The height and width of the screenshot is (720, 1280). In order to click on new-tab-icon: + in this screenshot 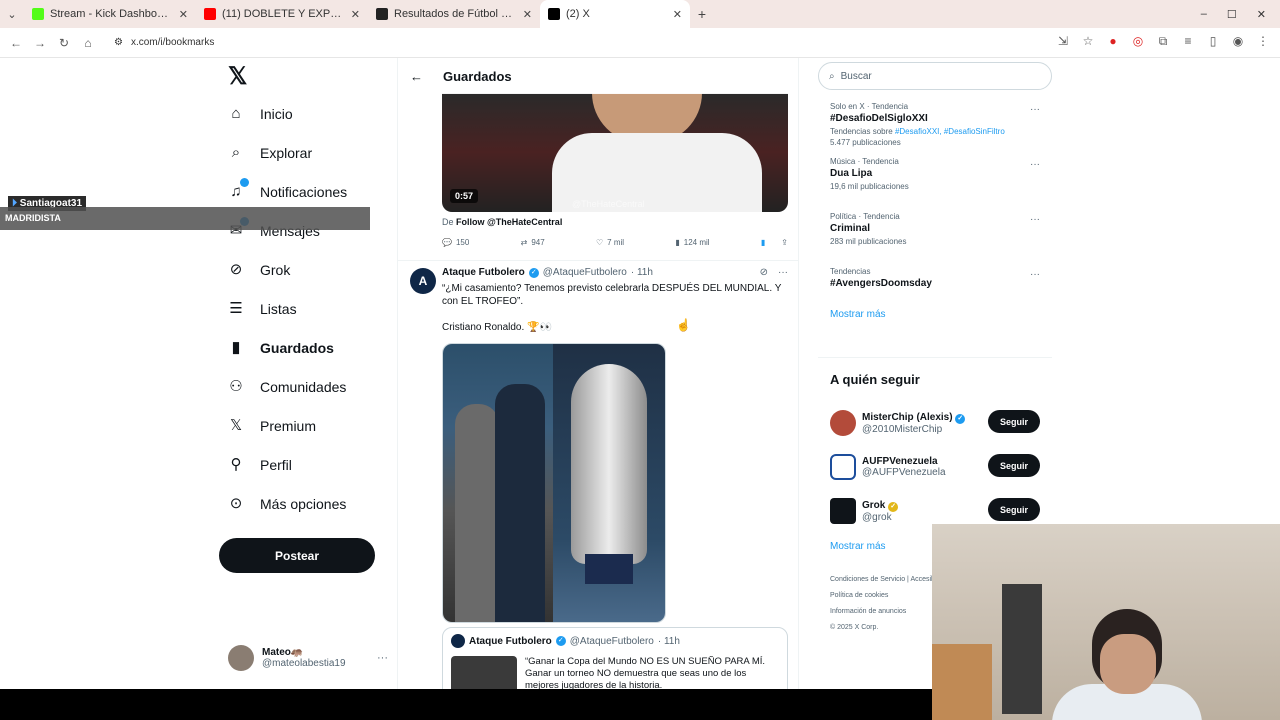, I will do `click(702, 14)`.